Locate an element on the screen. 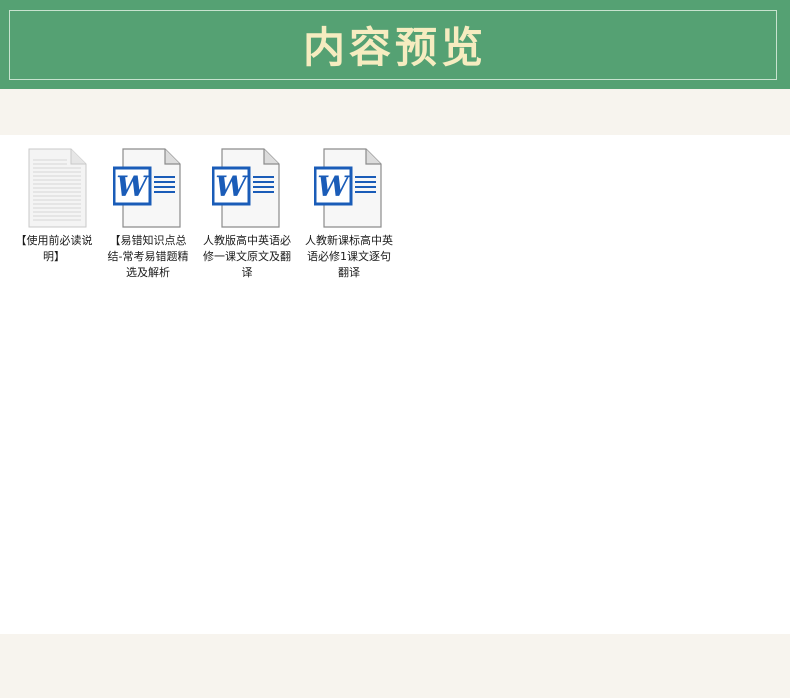  file-item: W 【易错知识点总结-常考易错题精选及解析 is located at coordinates (148, 214).